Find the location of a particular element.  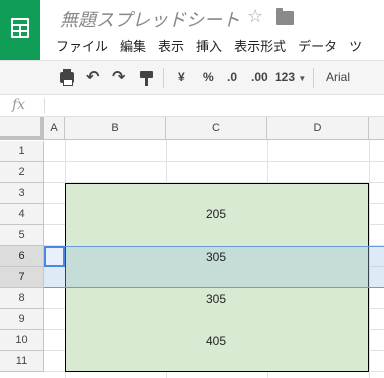

fx-icon: fx is located at coordinates (19, 105).